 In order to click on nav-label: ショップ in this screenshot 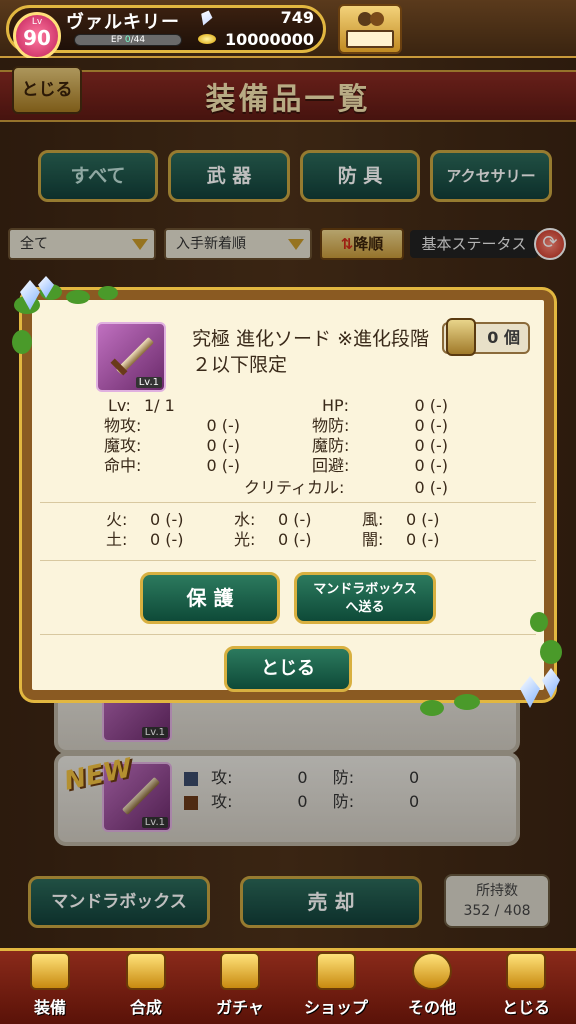, I will do `click(335, 1007)`.